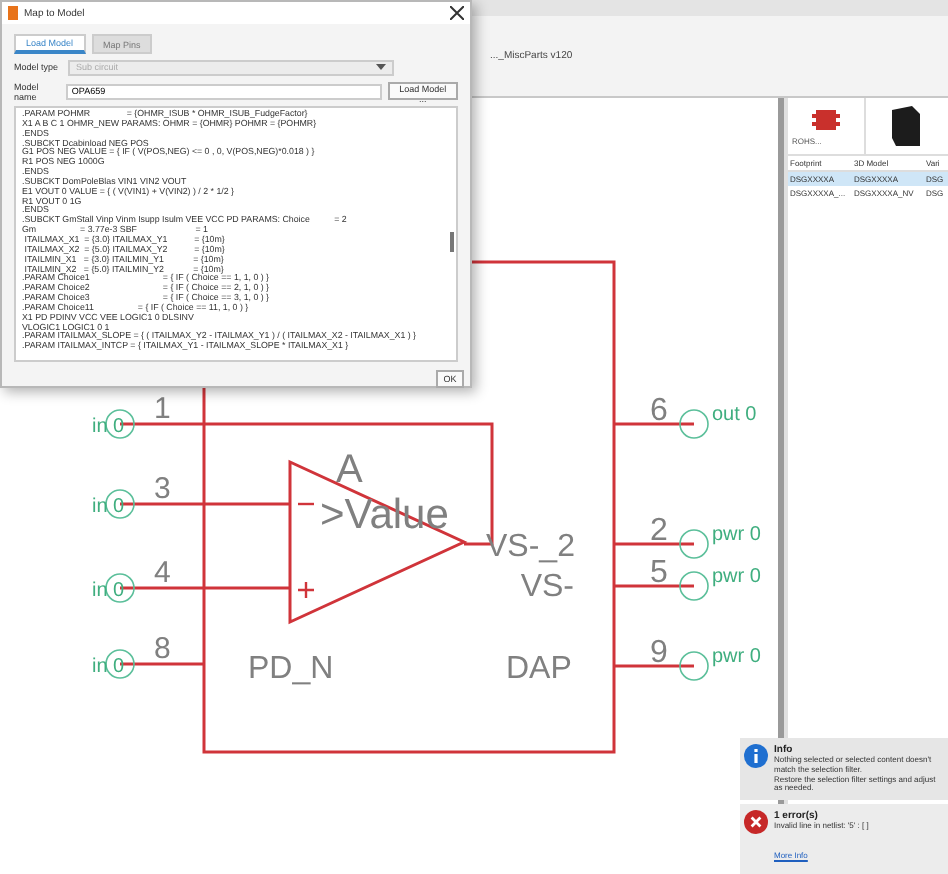 Image resolution: width=948 pixels, height=874 pixels. Describe the element at coordinates (291, 669) in the screenshot. I see `pin-label: PD_N` at that location.